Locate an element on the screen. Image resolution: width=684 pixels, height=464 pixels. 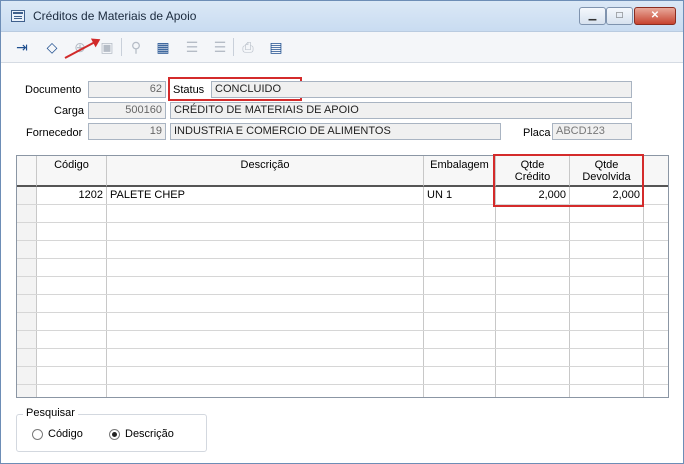
add-row-icon: ☰ is located at coordinates (192, 47).